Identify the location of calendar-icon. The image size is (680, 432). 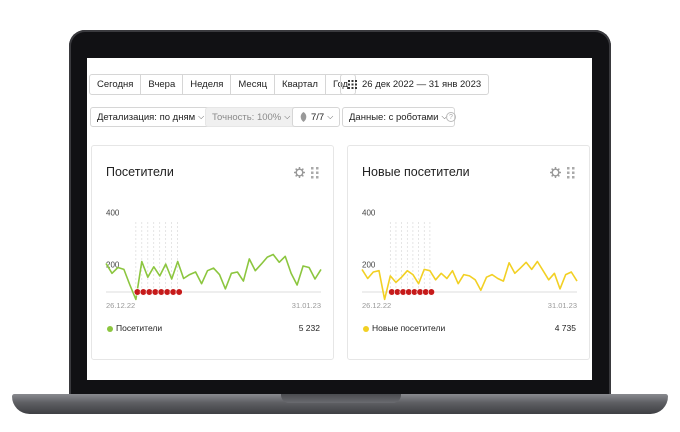
(352, 84).